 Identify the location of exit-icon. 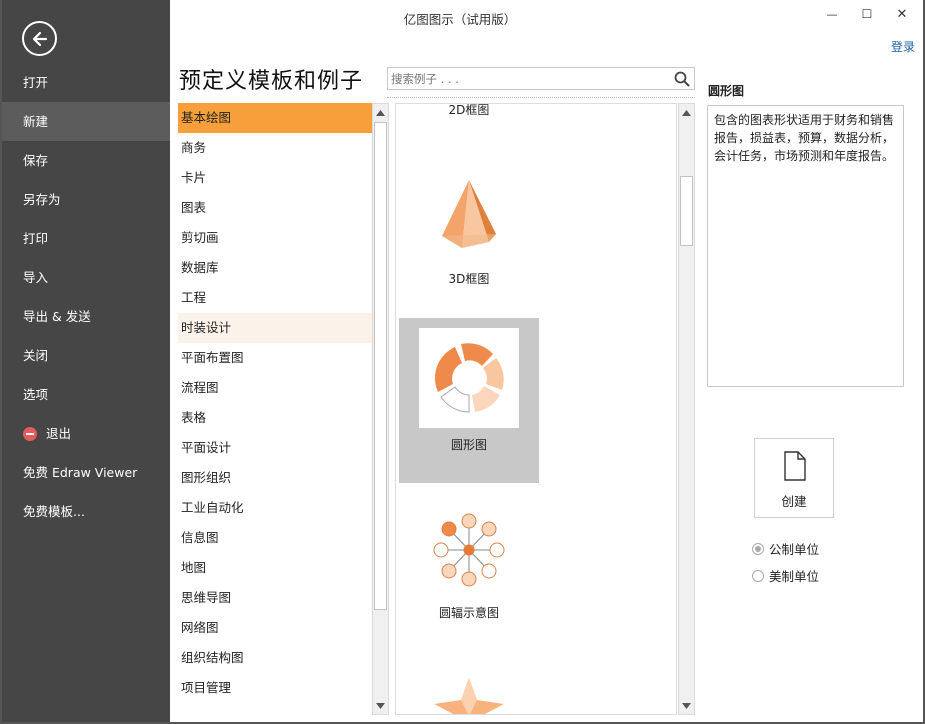
(30, 433).